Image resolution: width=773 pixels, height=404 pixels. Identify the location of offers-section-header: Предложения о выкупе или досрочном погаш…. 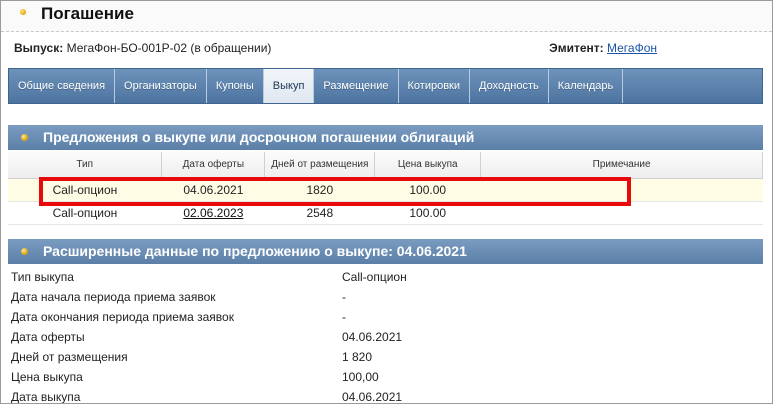
(385, 137).